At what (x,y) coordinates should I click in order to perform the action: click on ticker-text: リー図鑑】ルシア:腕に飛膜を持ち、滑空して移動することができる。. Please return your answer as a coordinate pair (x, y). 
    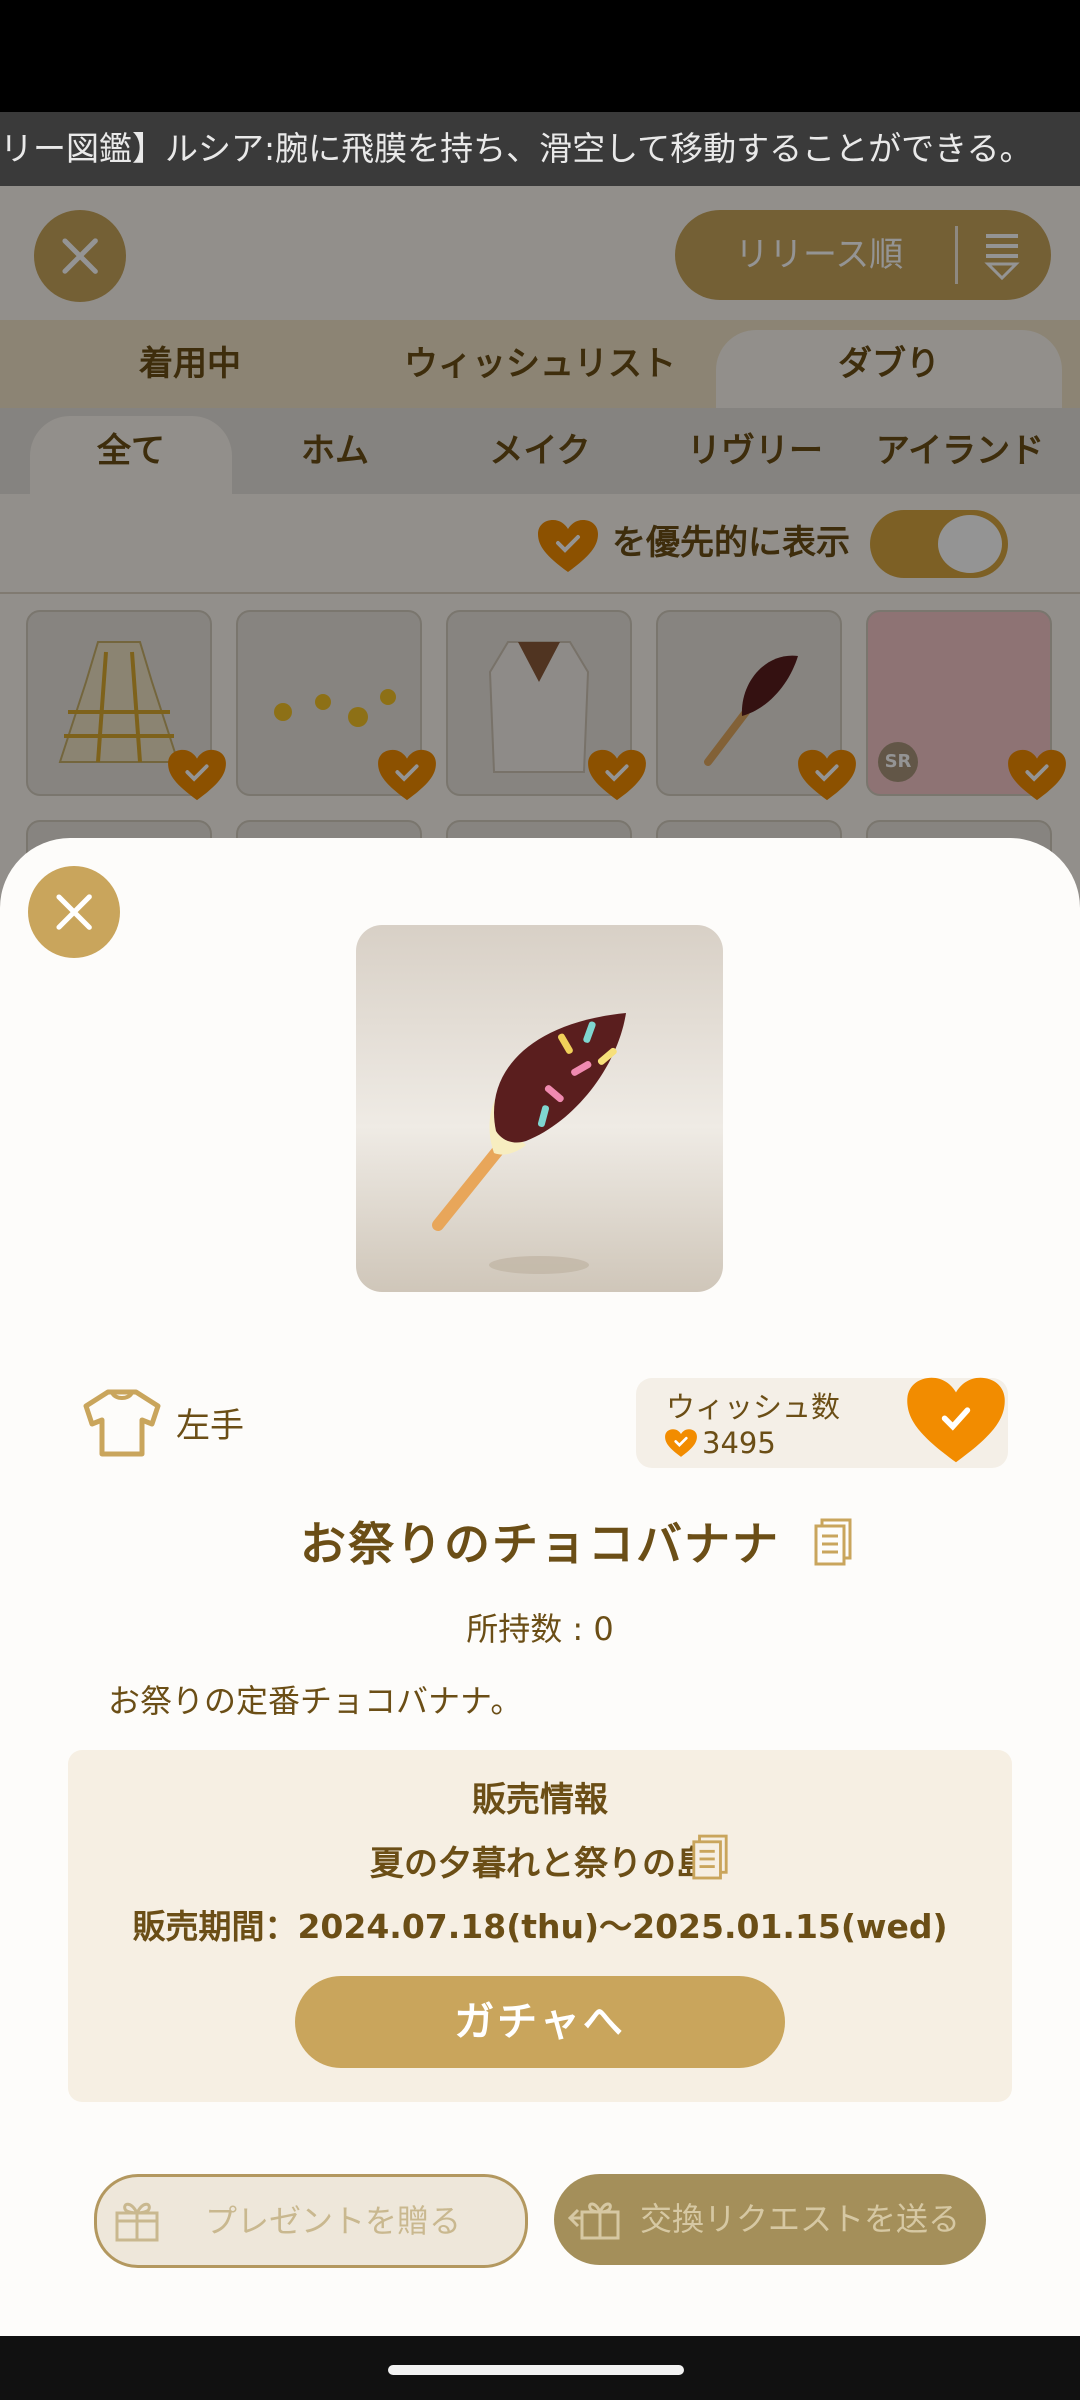
    Looking at the image, I should click on (516, 148).